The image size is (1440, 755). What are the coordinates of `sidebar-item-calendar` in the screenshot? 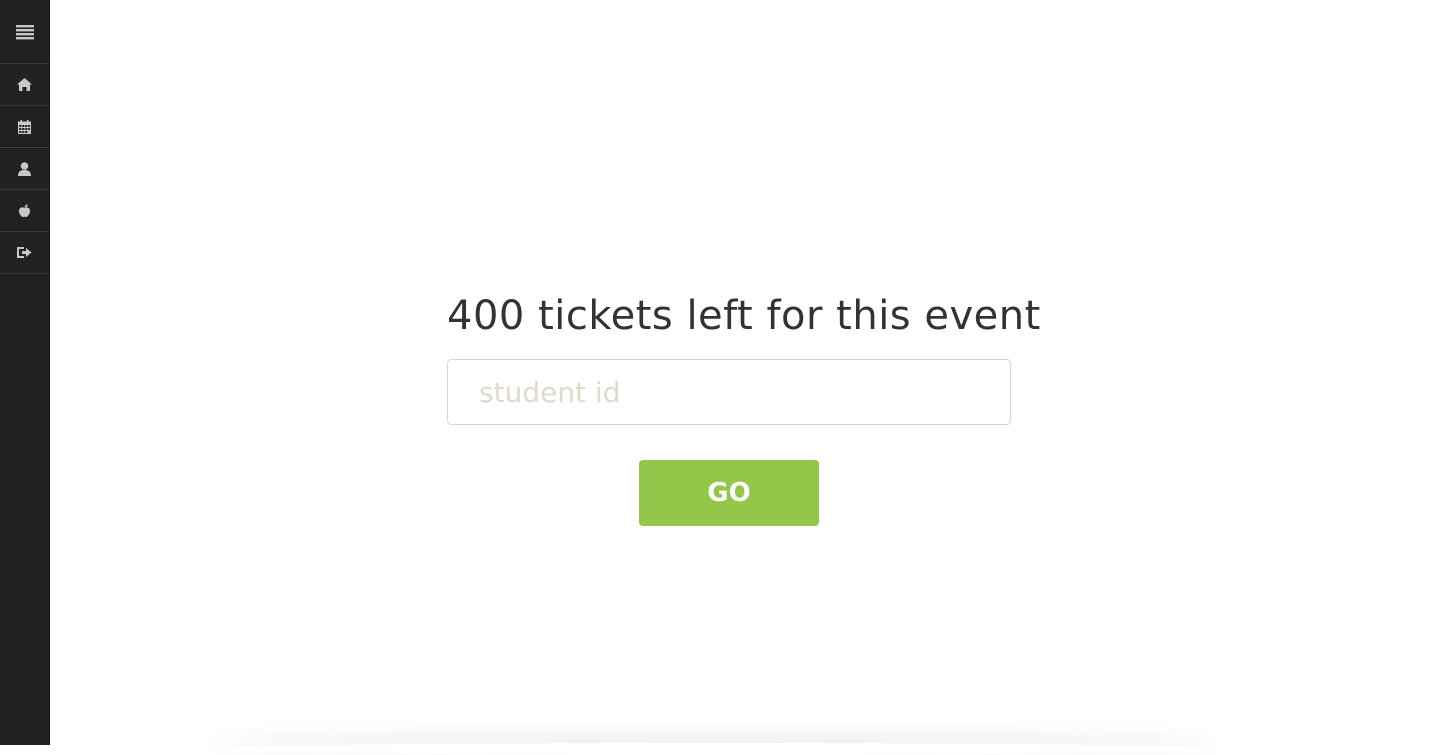 It's located at (24, 127).